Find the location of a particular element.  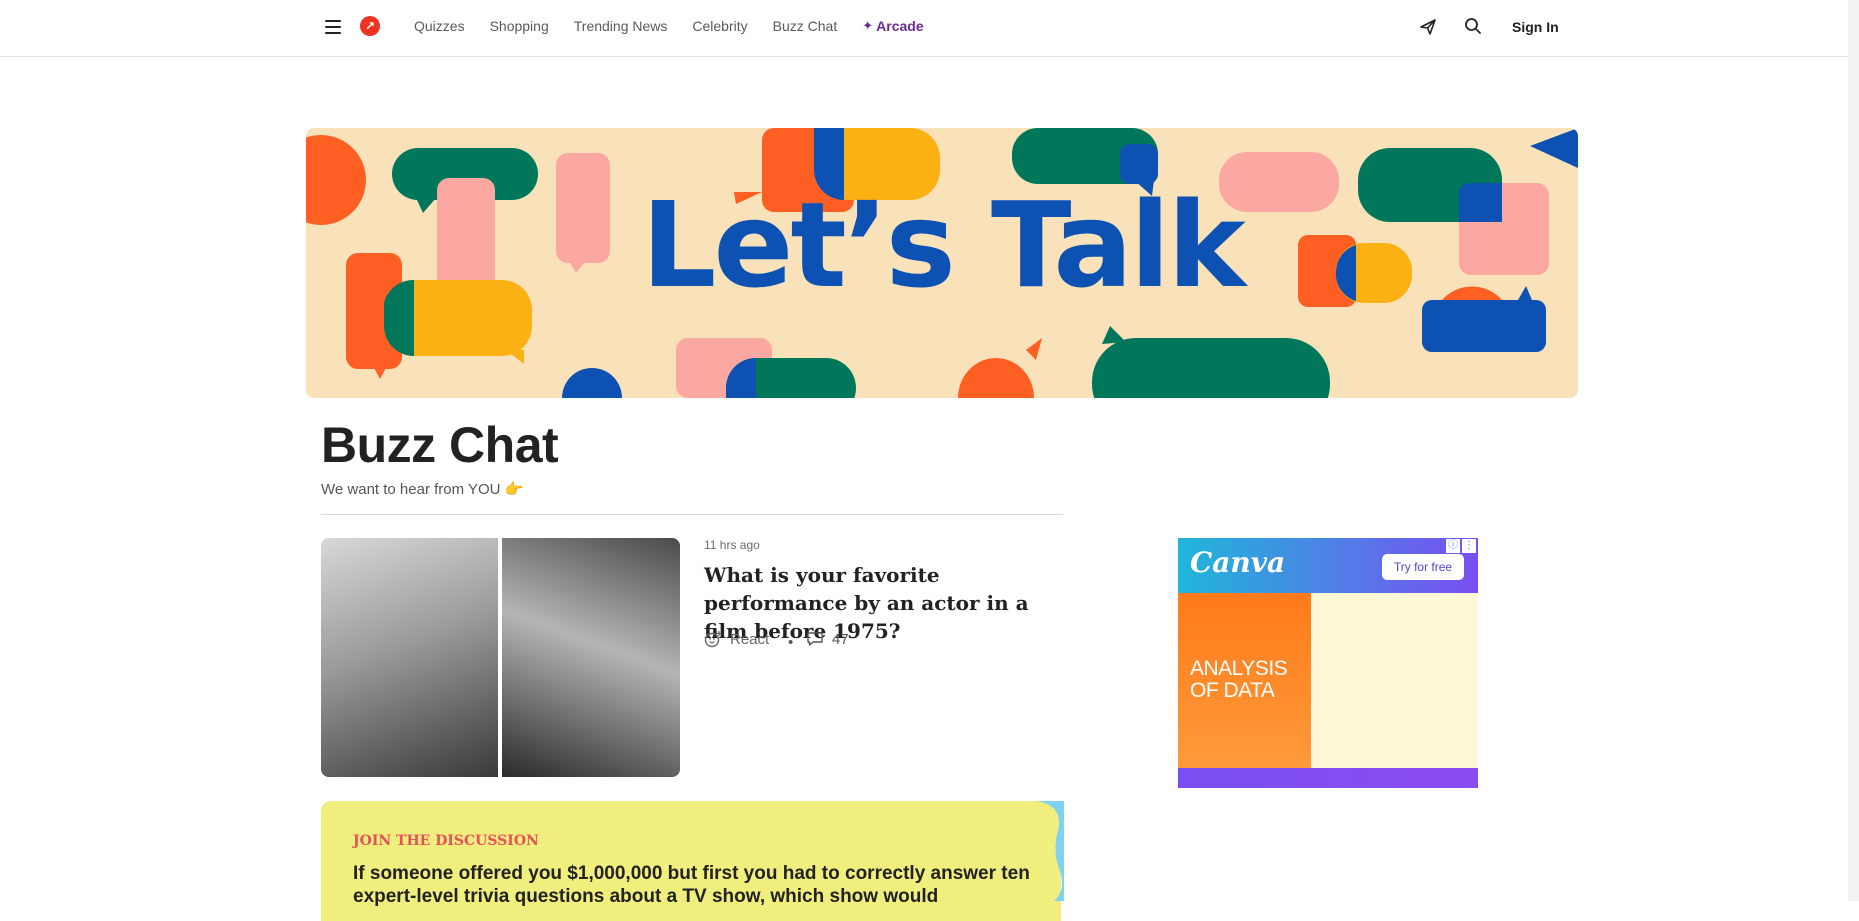

react-emoji-icon is located at coordinates (713, 639).